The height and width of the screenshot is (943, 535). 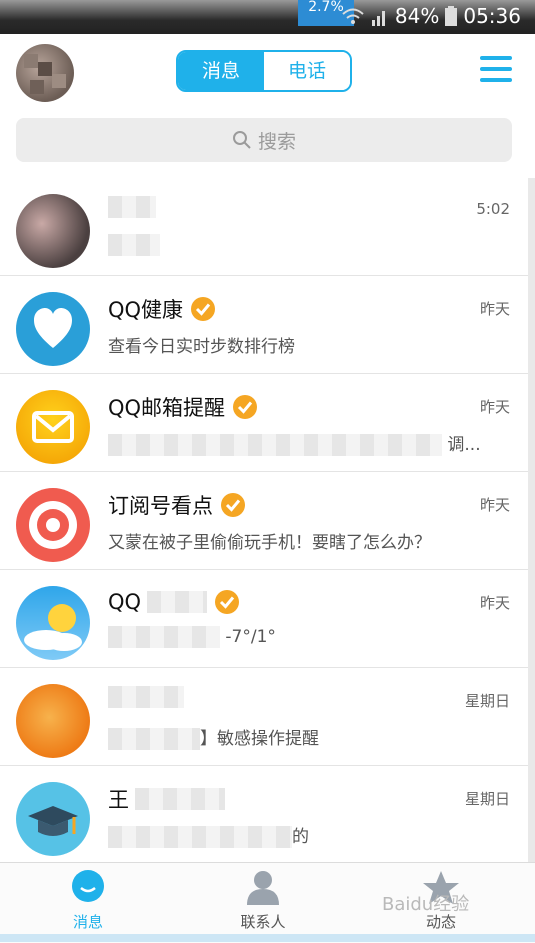 I want to click on scrollbar, so click(x=531, y=520).